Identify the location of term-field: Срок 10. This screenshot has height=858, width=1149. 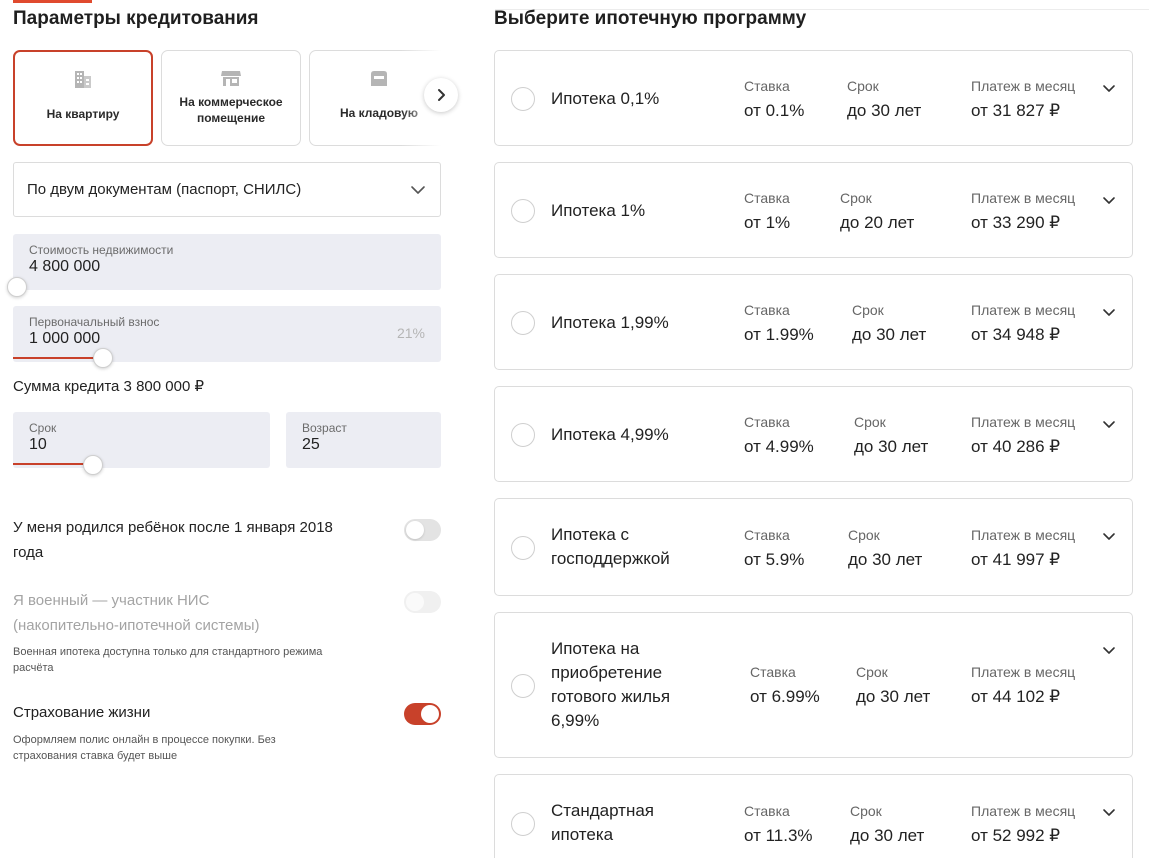
(141, 440).